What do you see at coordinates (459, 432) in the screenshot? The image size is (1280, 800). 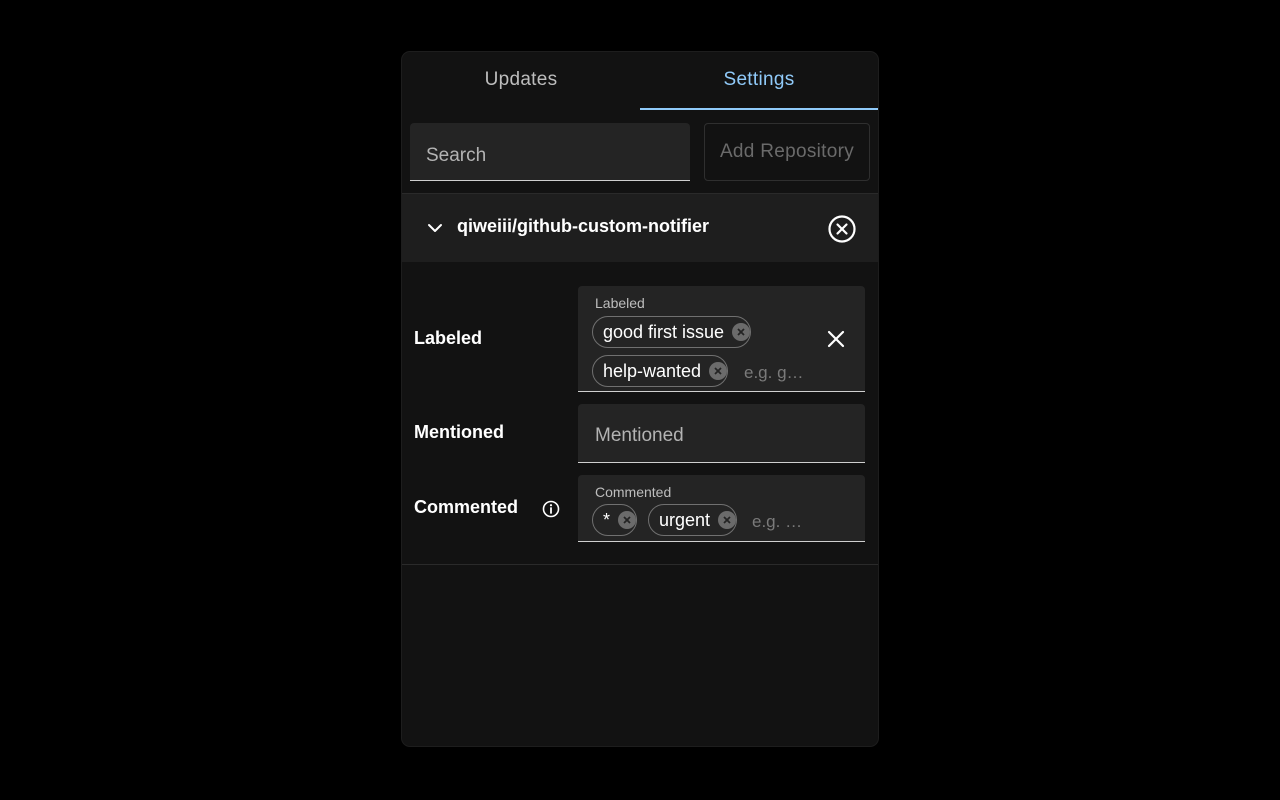 I see `mentioned-label: Mentioned` at bounding box center [459, 432].